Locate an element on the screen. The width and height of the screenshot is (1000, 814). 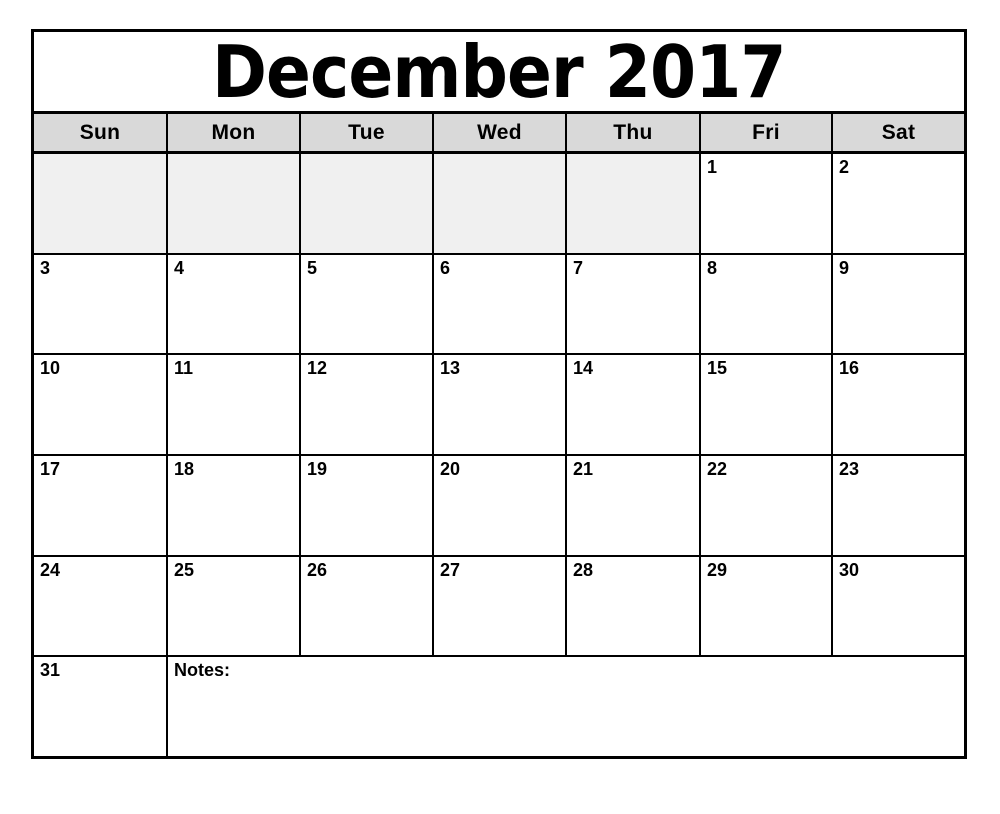
notes-row: 31 Notes: is located at coordinates (499, 707).